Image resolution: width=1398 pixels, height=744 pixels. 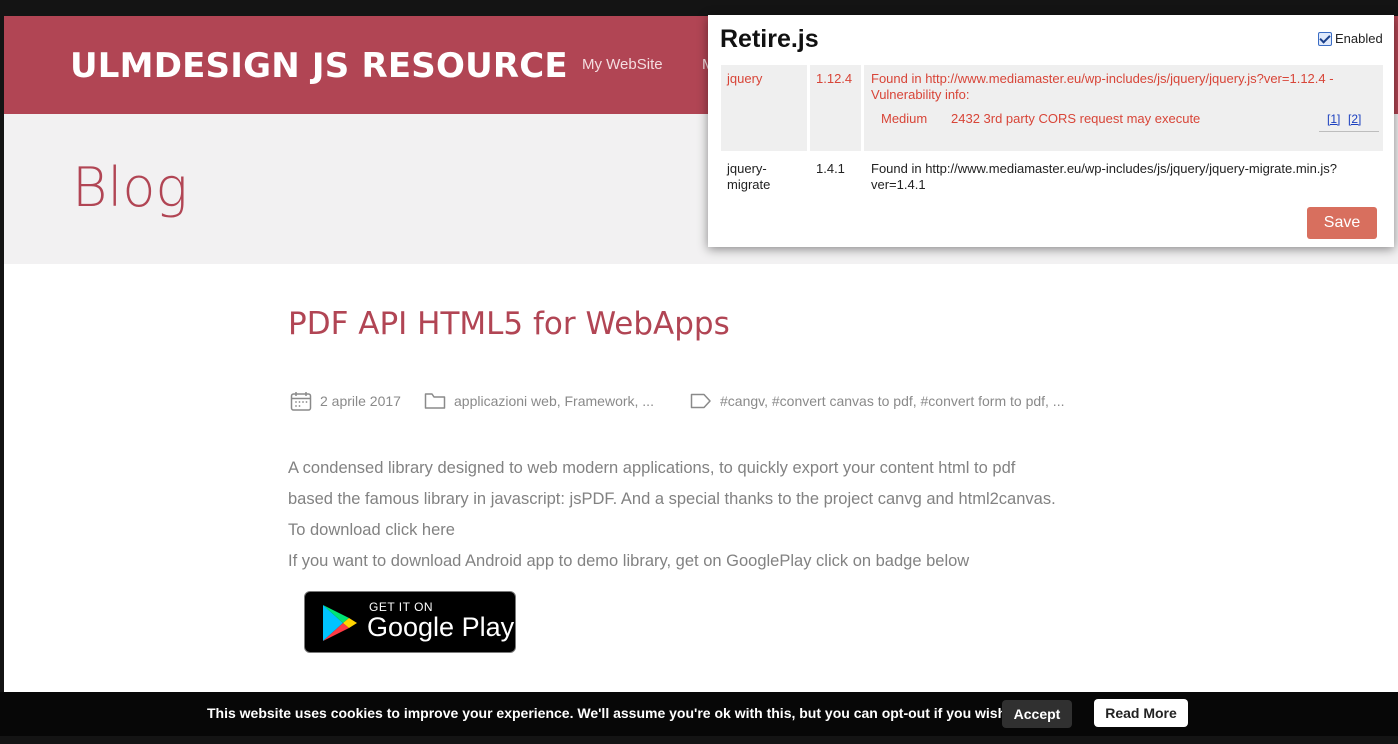 I want to click on post-date-text: 2 aprile 2017, so click(x=360, y=401).